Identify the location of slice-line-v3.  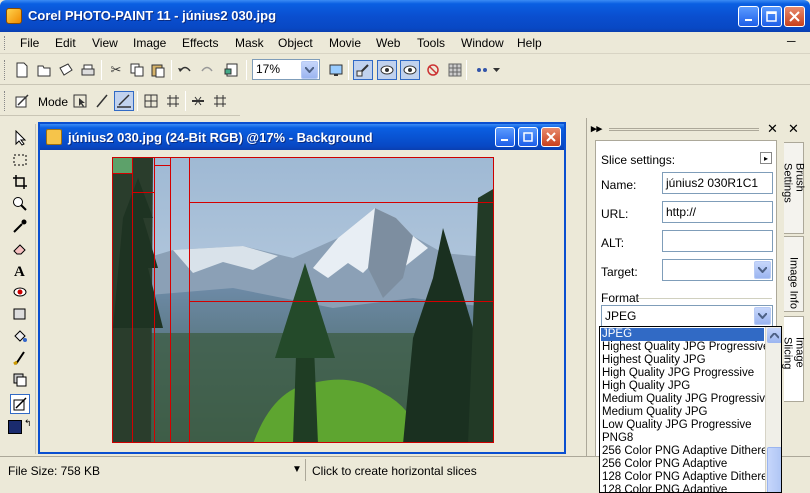
(170, 300).